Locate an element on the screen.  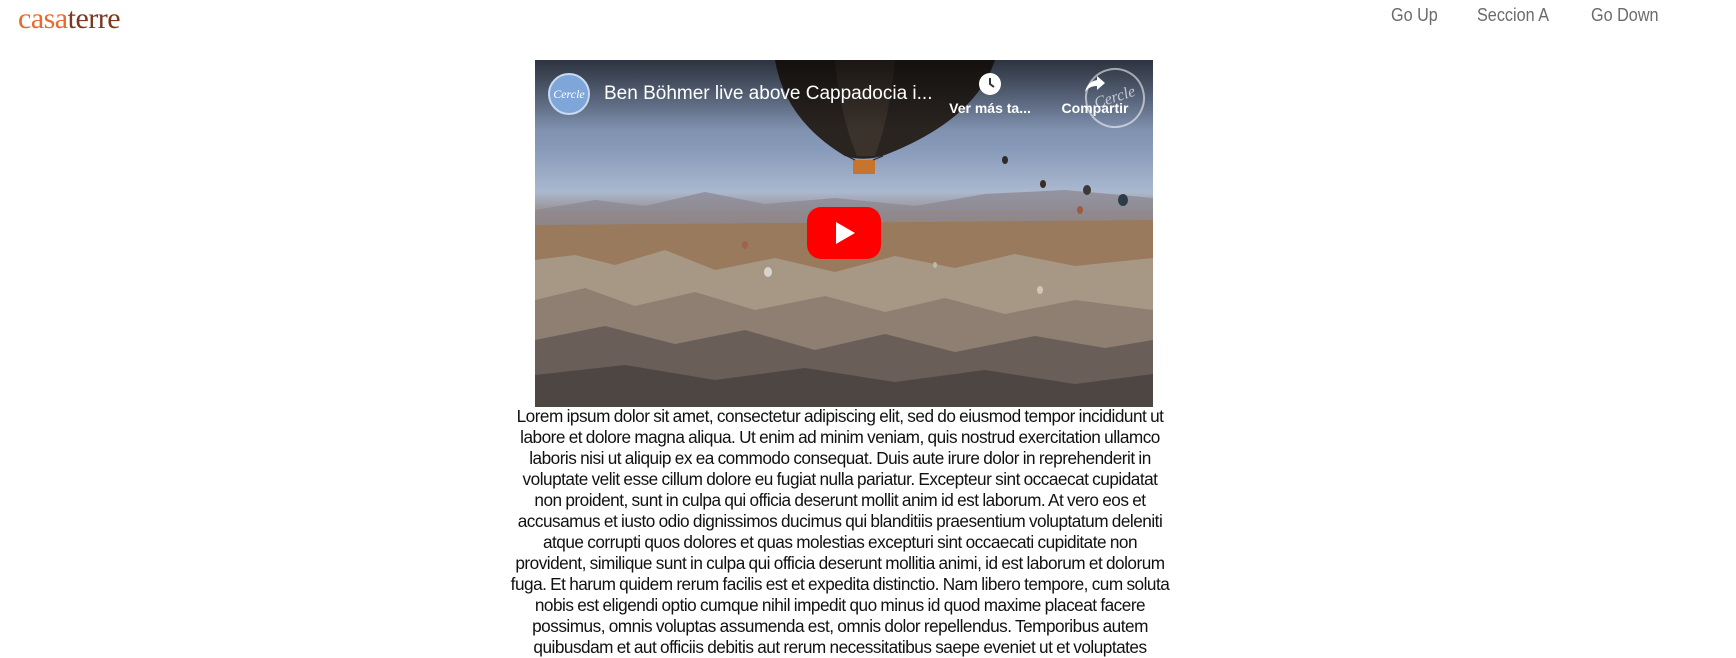
nav-link-seccion-a: Seccion A is located at coordinates (1513, 15).